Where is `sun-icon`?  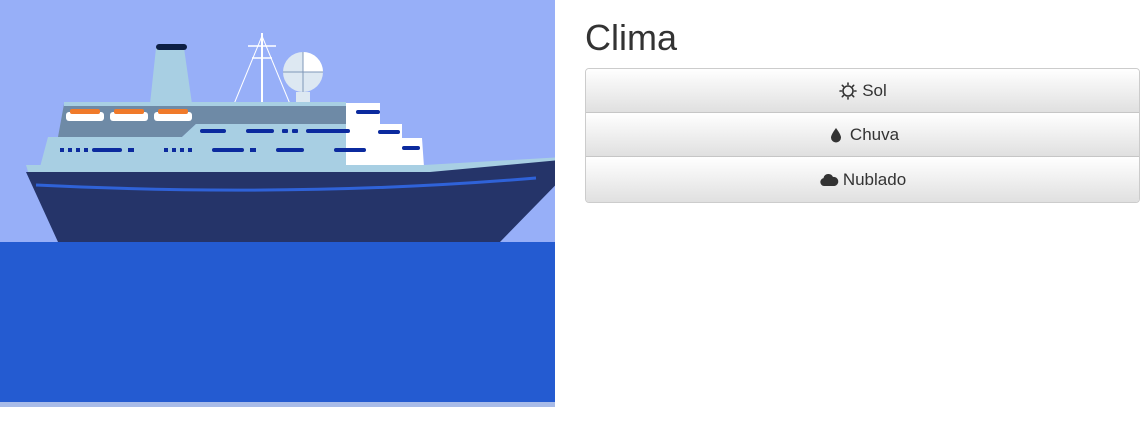
sun-icon is located at coordinates (848, 91).